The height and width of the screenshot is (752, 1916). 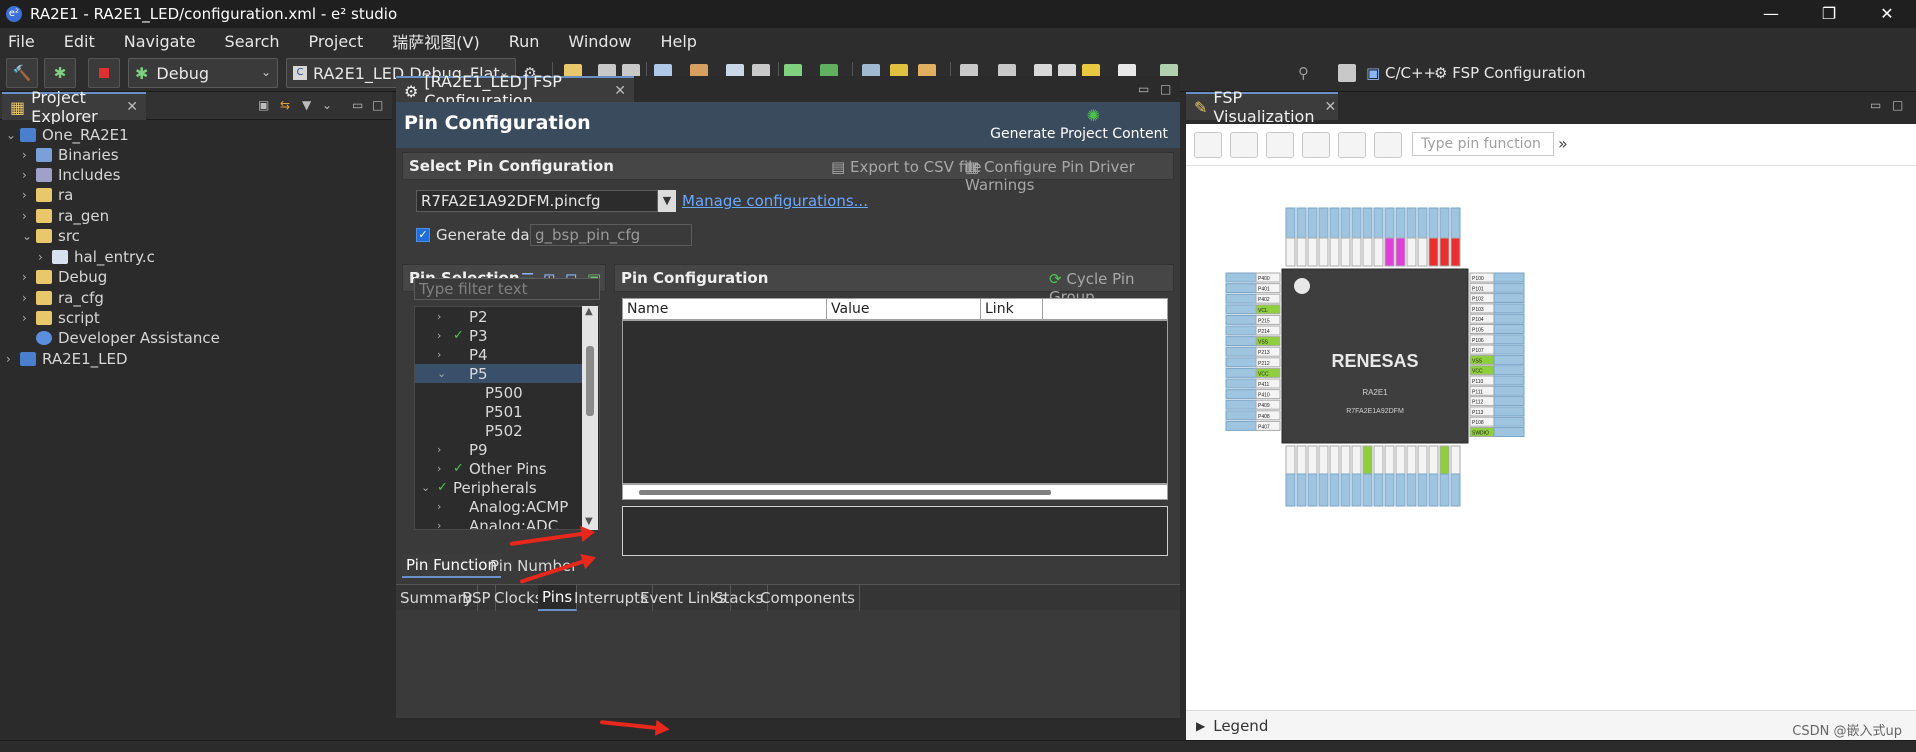 What do you see at coordinates (725, 309) in the screenshot?
I see `column-name: Name` at bounding box center [725, 309].